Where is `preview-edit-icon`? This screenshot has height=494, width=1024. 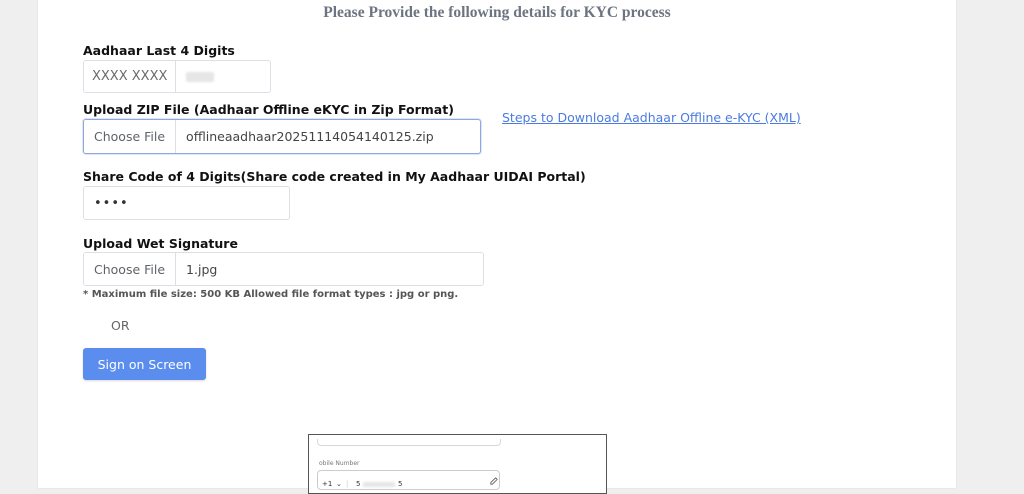
preview-edit-icon is located at coordinates (494, 482).